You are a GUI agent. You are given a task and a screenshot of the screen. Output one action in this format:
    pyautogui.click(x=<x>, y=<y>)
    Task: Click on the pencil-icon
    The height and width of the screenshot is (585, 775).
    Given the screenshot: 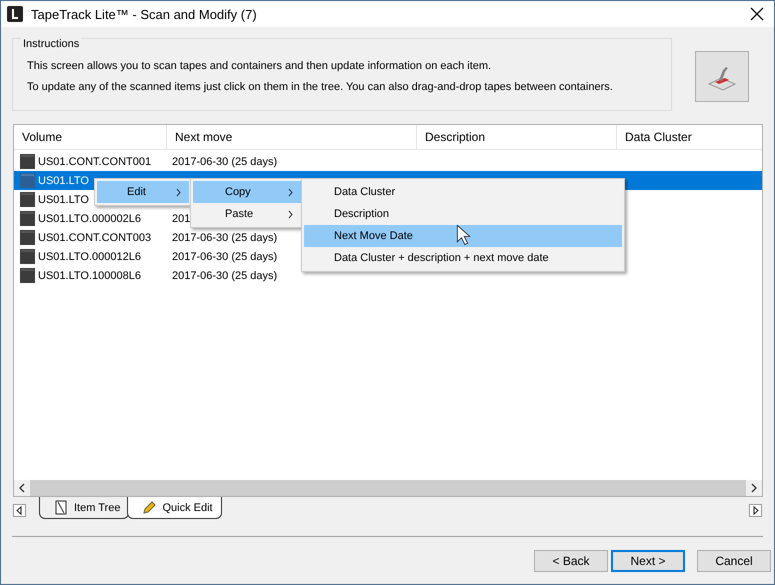 What is the action you would take?
    pyautogui.click(x=149, y=507)
    